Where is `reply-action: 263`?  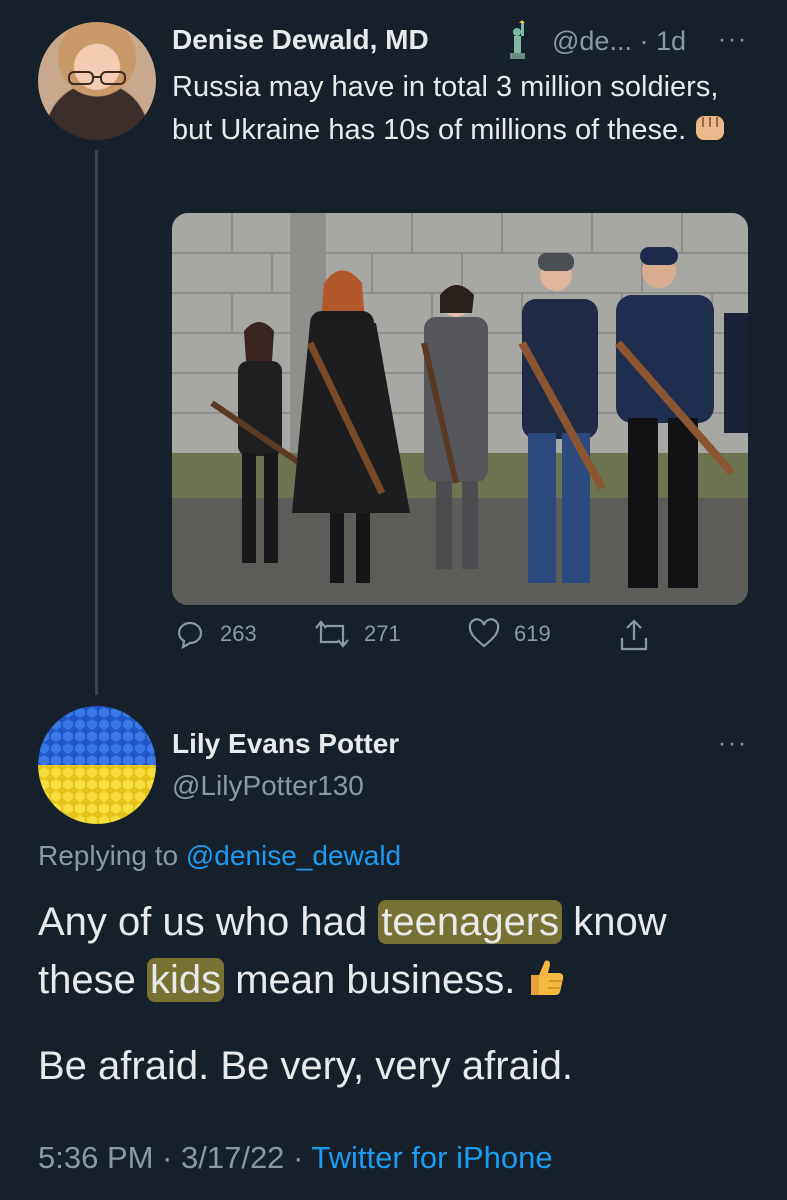 reply-action: 263 is located at coordinates (215, 634).